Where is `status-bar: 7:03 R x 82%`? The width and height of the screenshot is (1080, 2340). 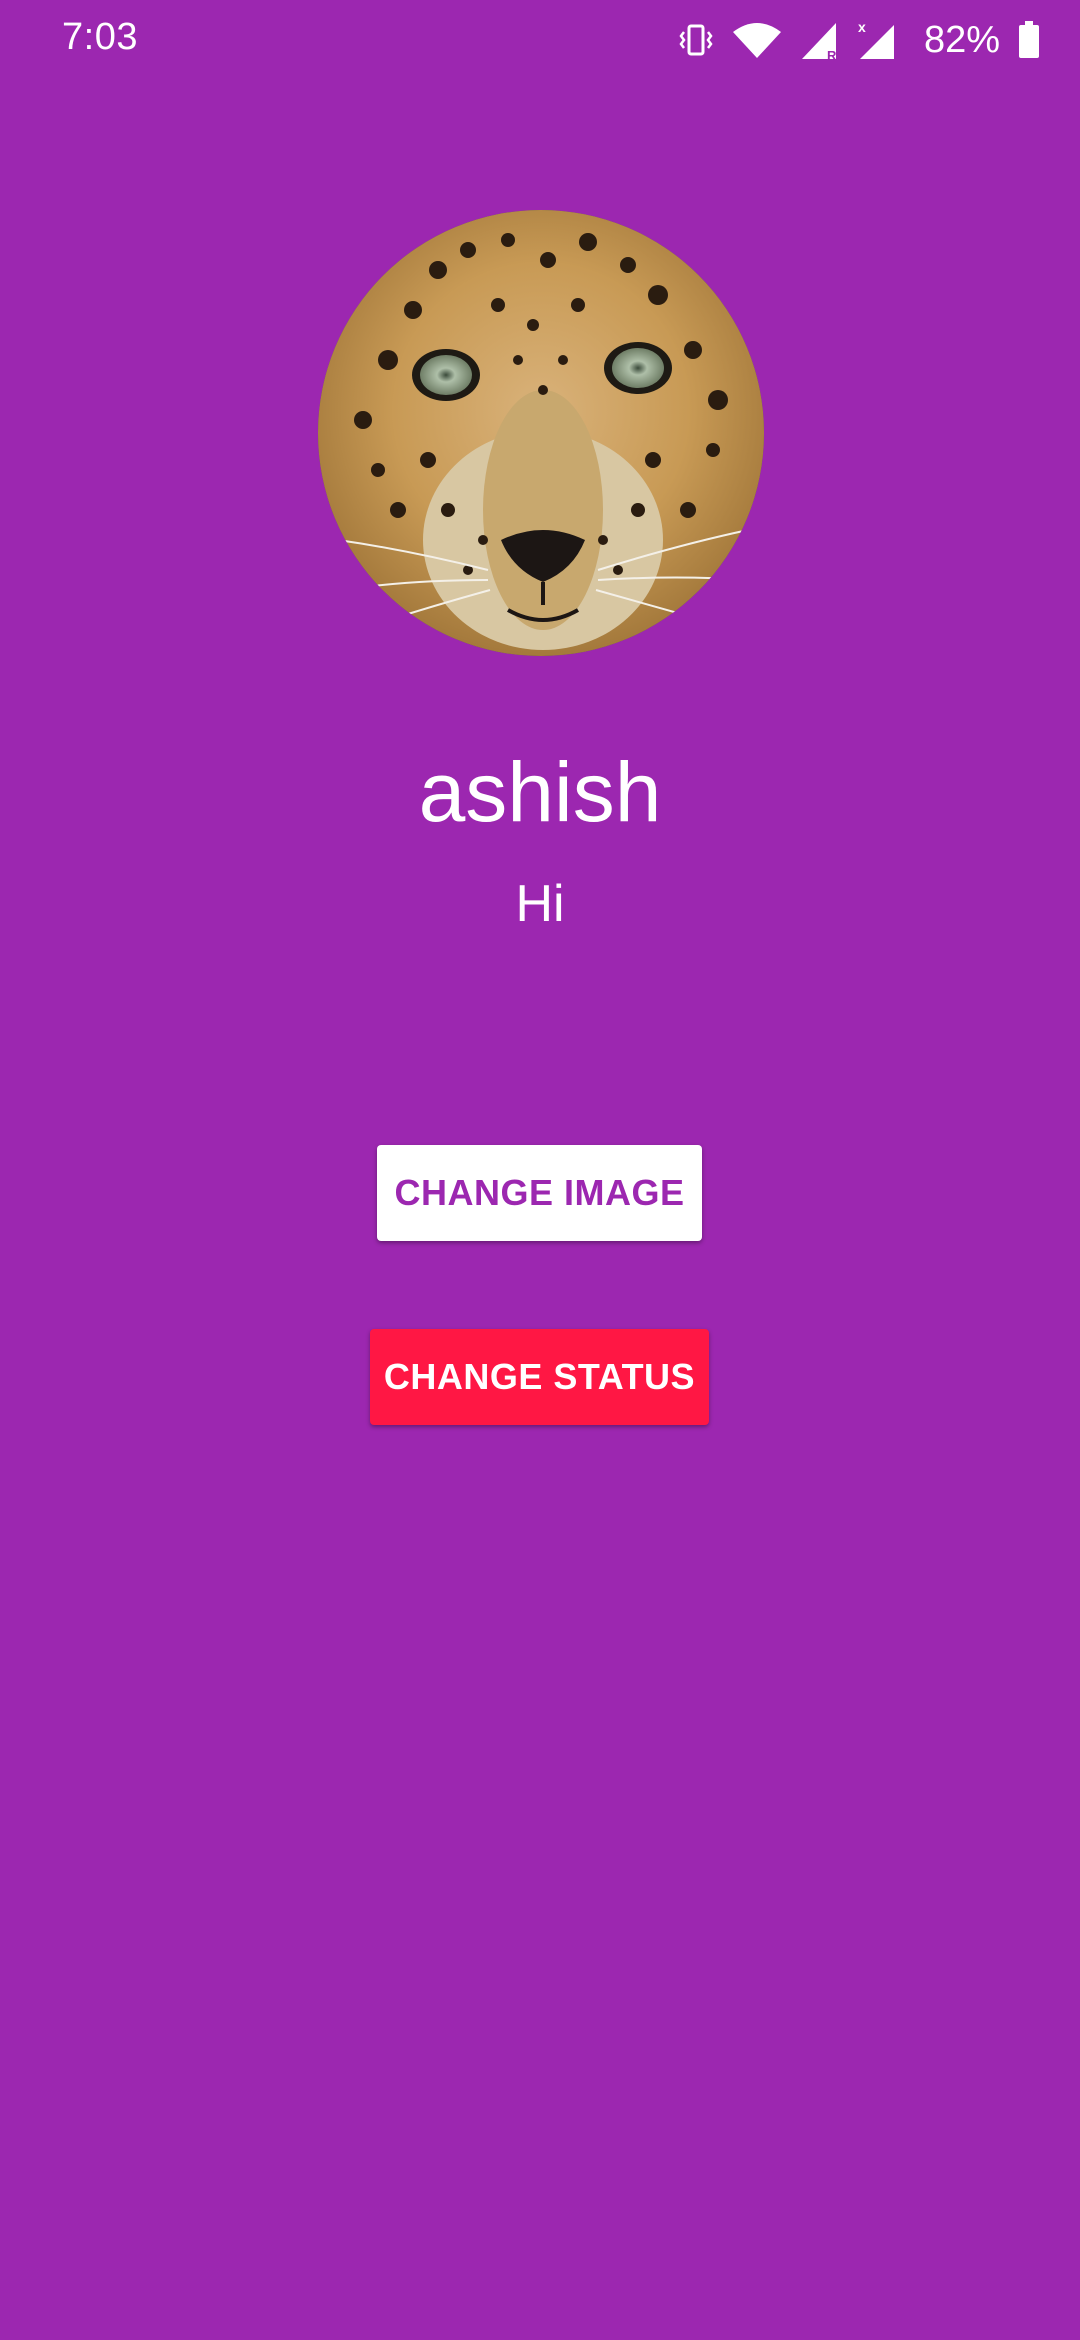
status-bar: 7:03 R x 82% is located at coordinates (540, 40).